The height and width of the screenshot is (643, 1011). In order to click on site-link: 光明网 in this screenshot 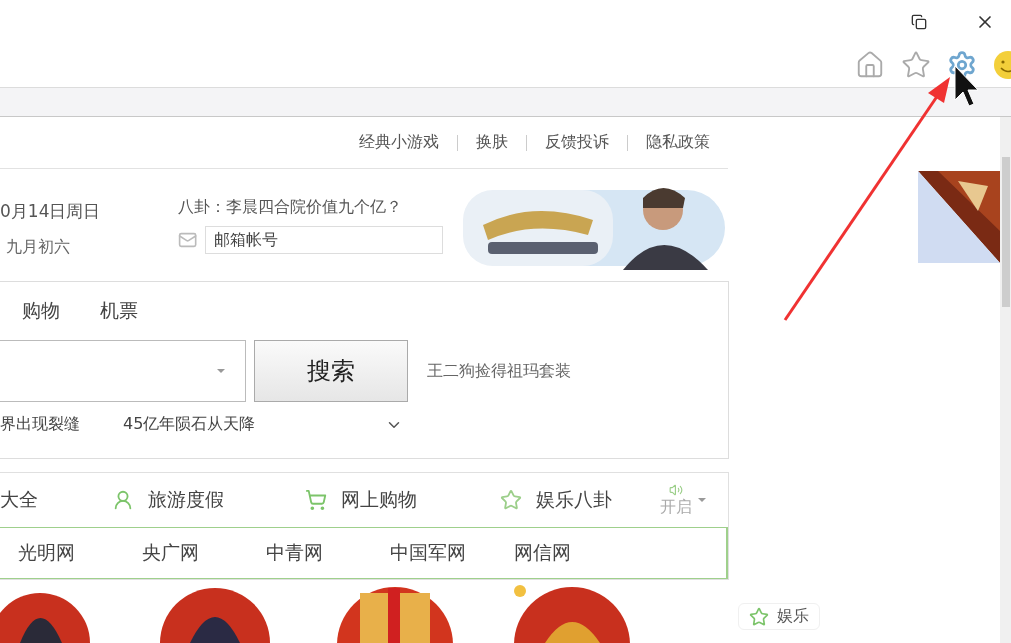, I will do `click(80, 553)`.